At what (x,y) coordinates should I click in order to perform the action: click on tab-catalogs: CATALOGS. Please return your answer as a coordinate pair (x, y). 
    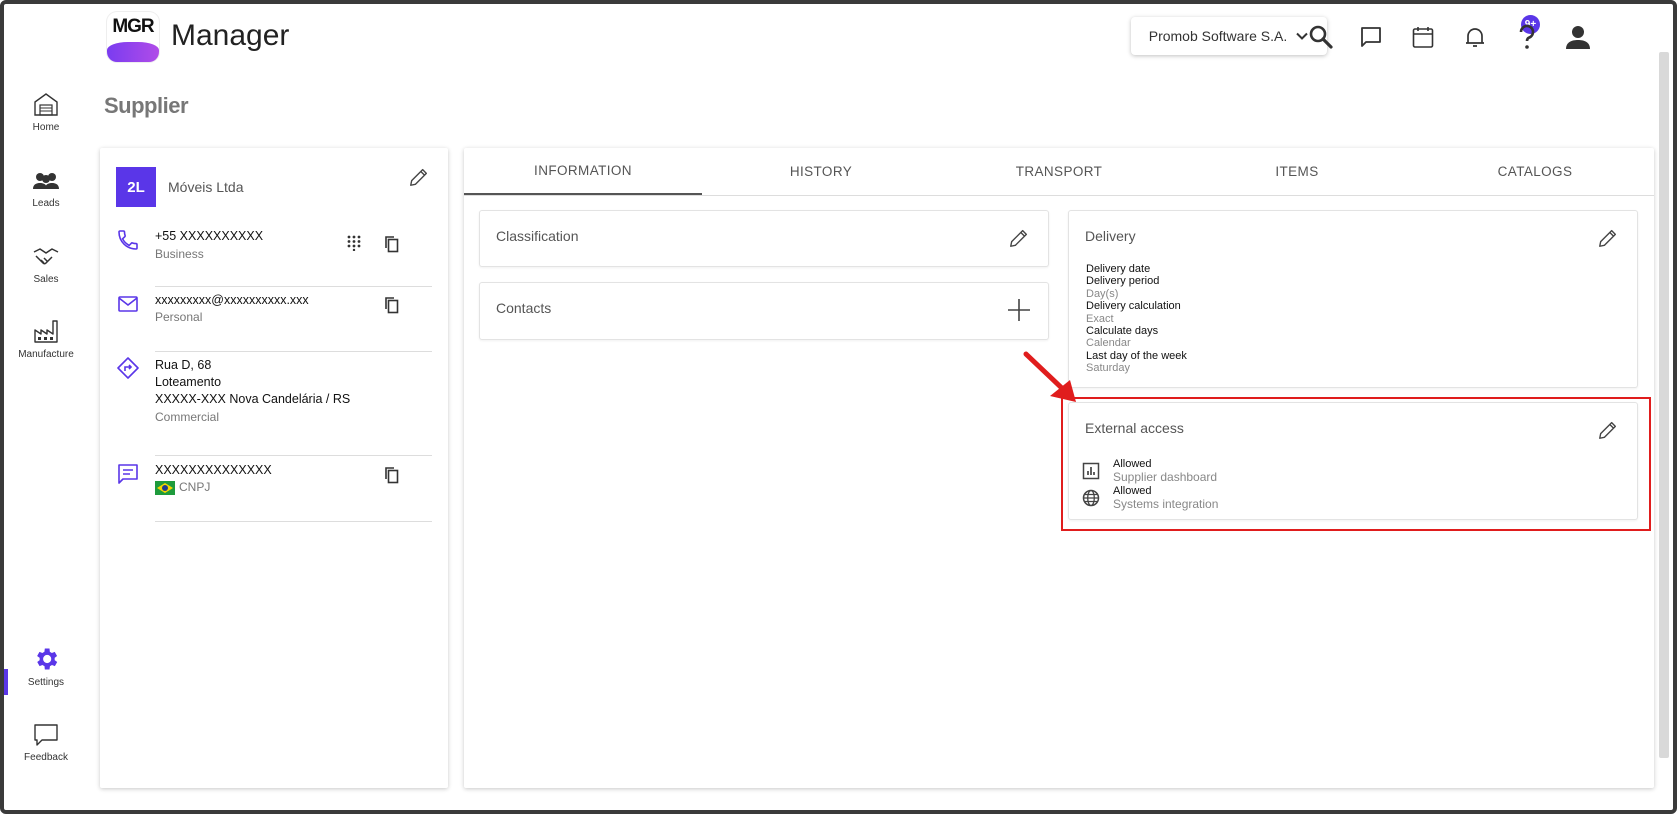
    Looking at the image, I should click on (1535, 171).